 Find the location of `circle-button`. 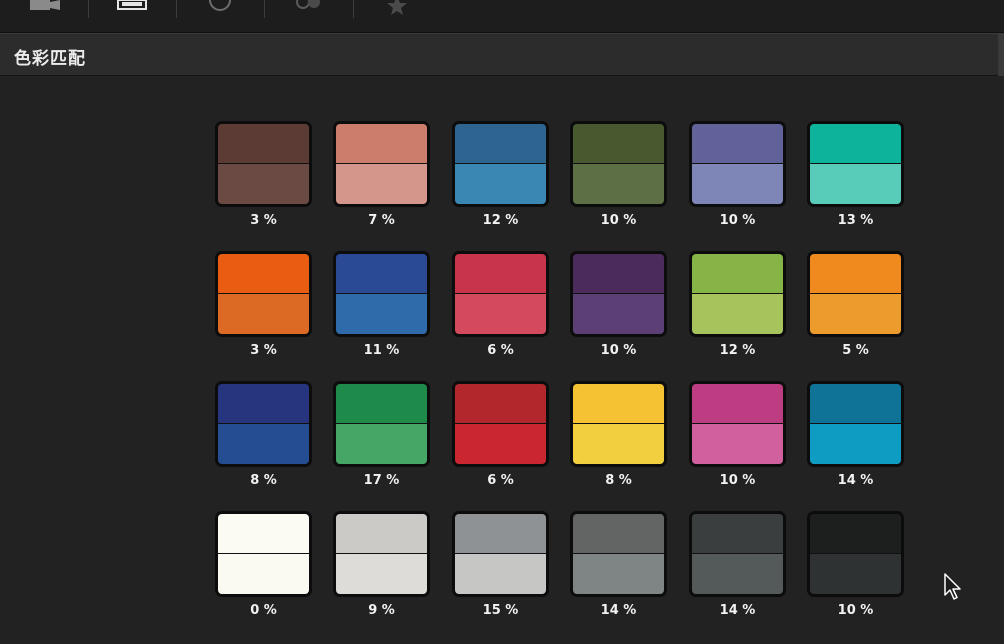

circle-button is located at coordinates (220, 9).